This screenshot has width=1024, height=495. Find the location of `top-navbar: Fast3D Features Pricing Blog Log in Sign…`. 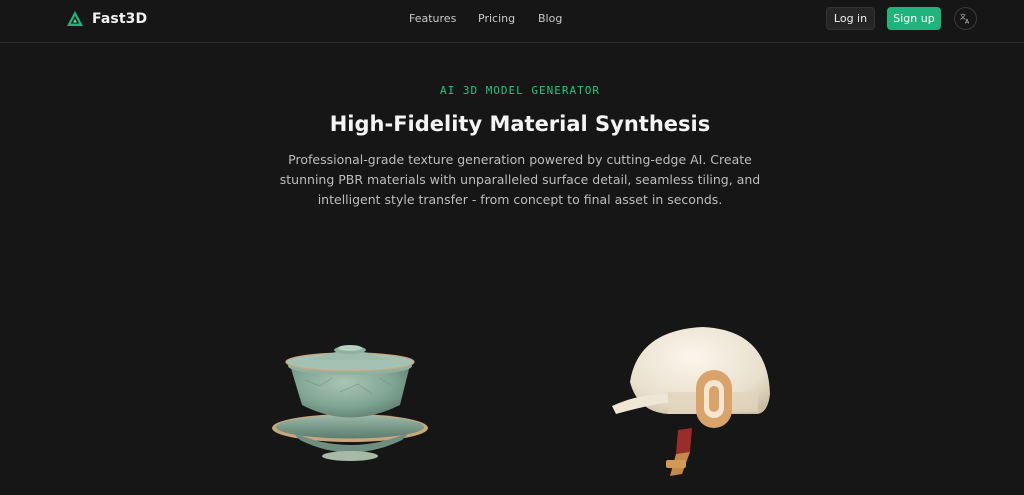

top-navbar: Fast3D Features Pricing Blog Log in Sign… is located at coordinates (512, 21).